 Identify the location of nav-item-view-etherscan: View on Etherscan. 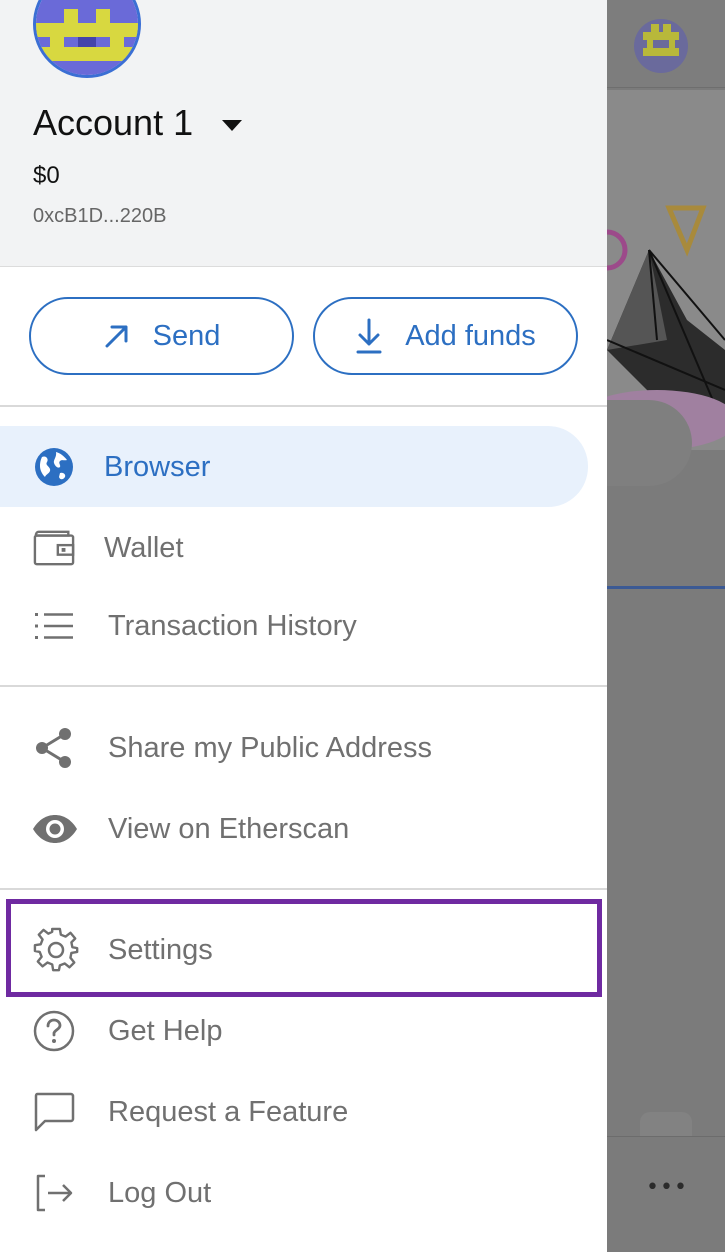
(303, 829).